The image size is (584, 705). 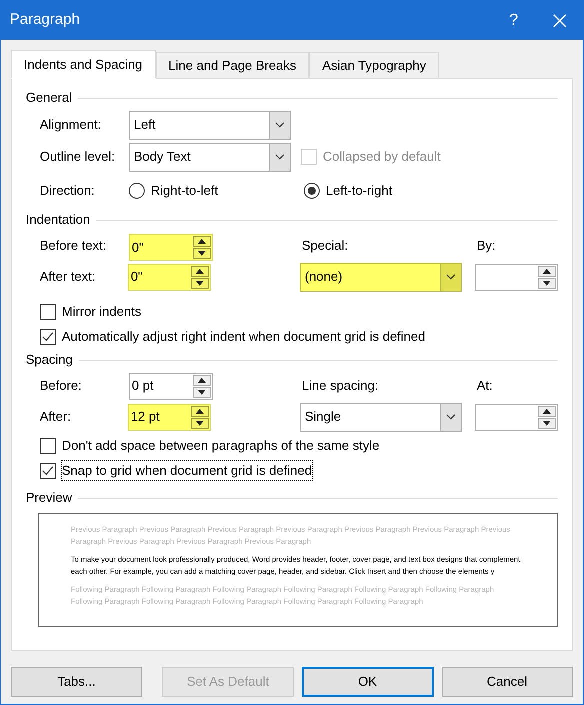 What do you see at coordinates (244, 337) in the screenshot?
I see `checkbox-label: Automatically adjust right indent when document grid is defined` at bounding box center [244, 337].